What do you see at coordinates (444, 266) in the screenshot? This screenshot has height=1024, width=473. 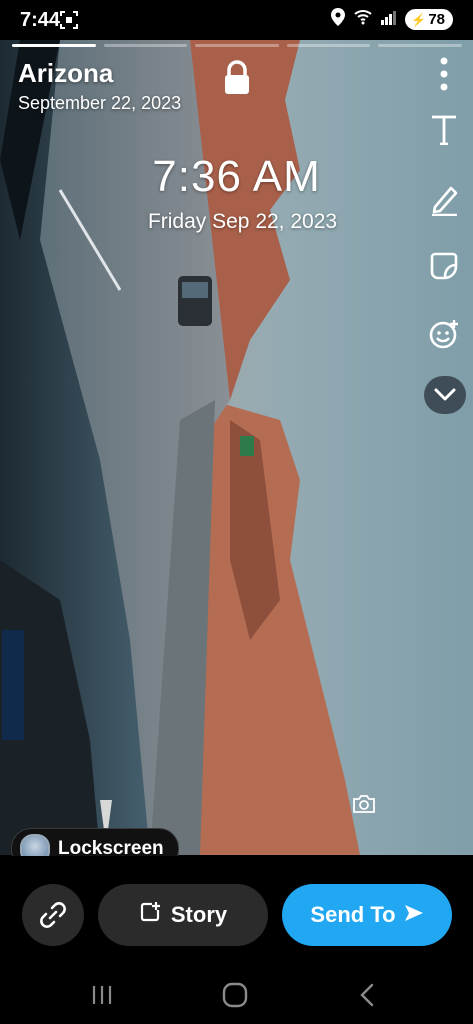 I see `sticker-icon` at bounding box center [444, 266].